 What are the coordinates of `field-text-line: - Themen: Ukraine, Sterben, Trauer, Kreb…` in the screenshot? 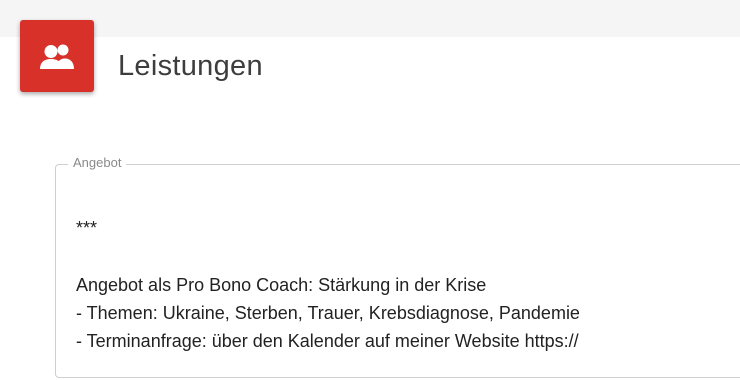 It's located at (328, 313).